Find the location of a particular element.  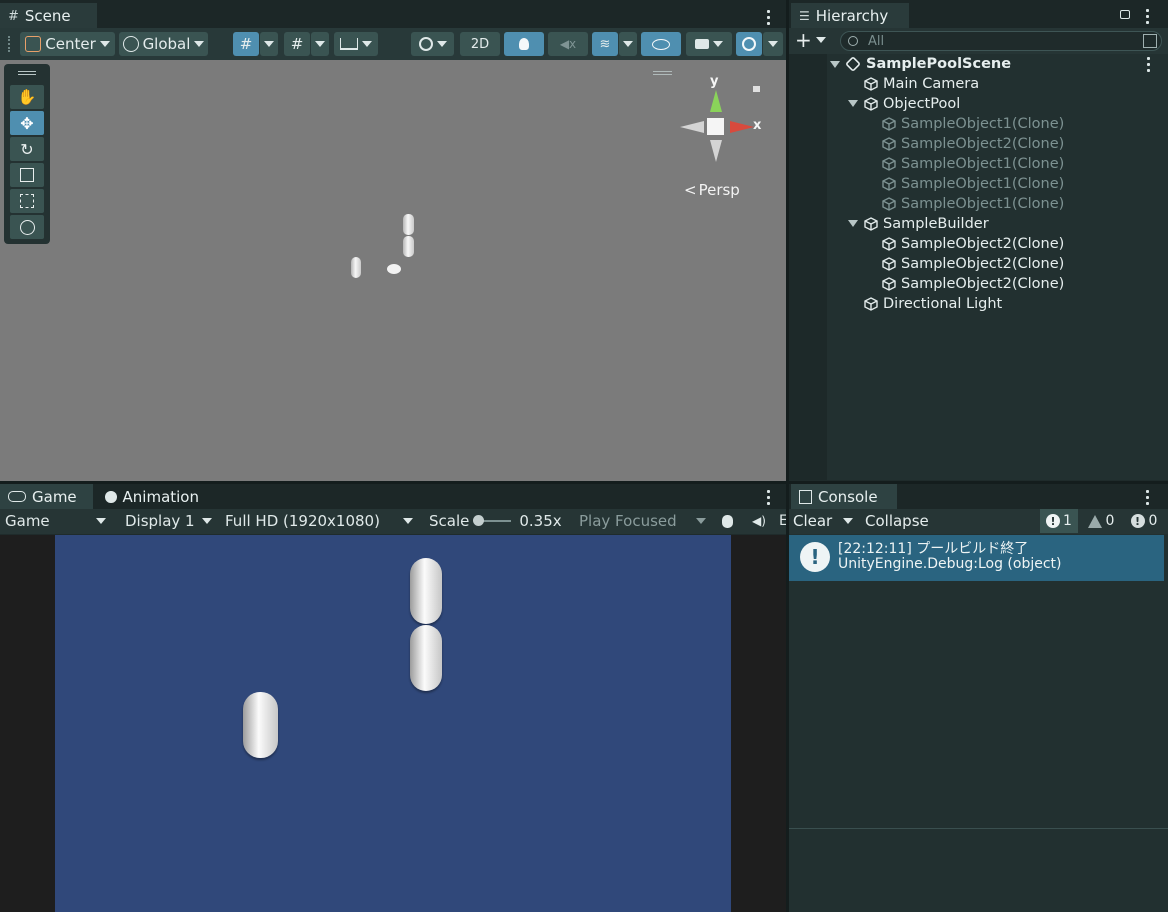

tool-palette-grip is located at coordinates (27, 73).